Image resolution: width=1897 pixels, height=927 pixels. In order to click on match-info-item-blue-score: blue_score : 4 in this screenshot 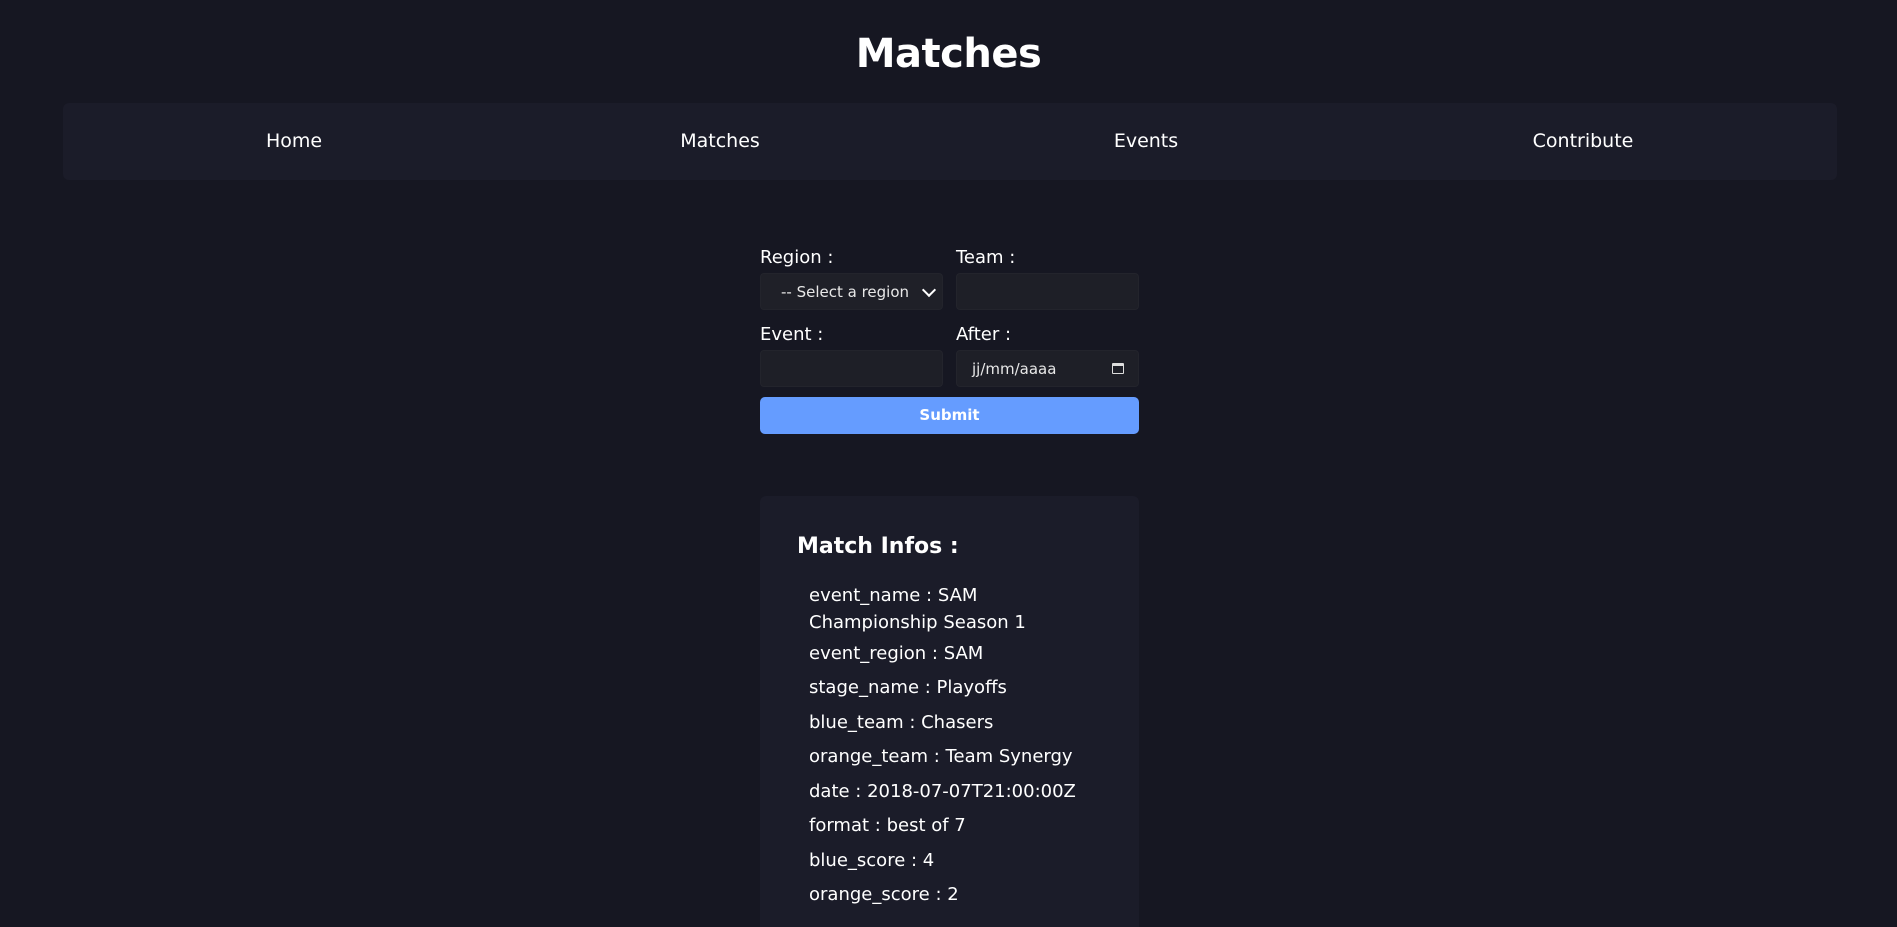, I will do `click(872, 860)`.